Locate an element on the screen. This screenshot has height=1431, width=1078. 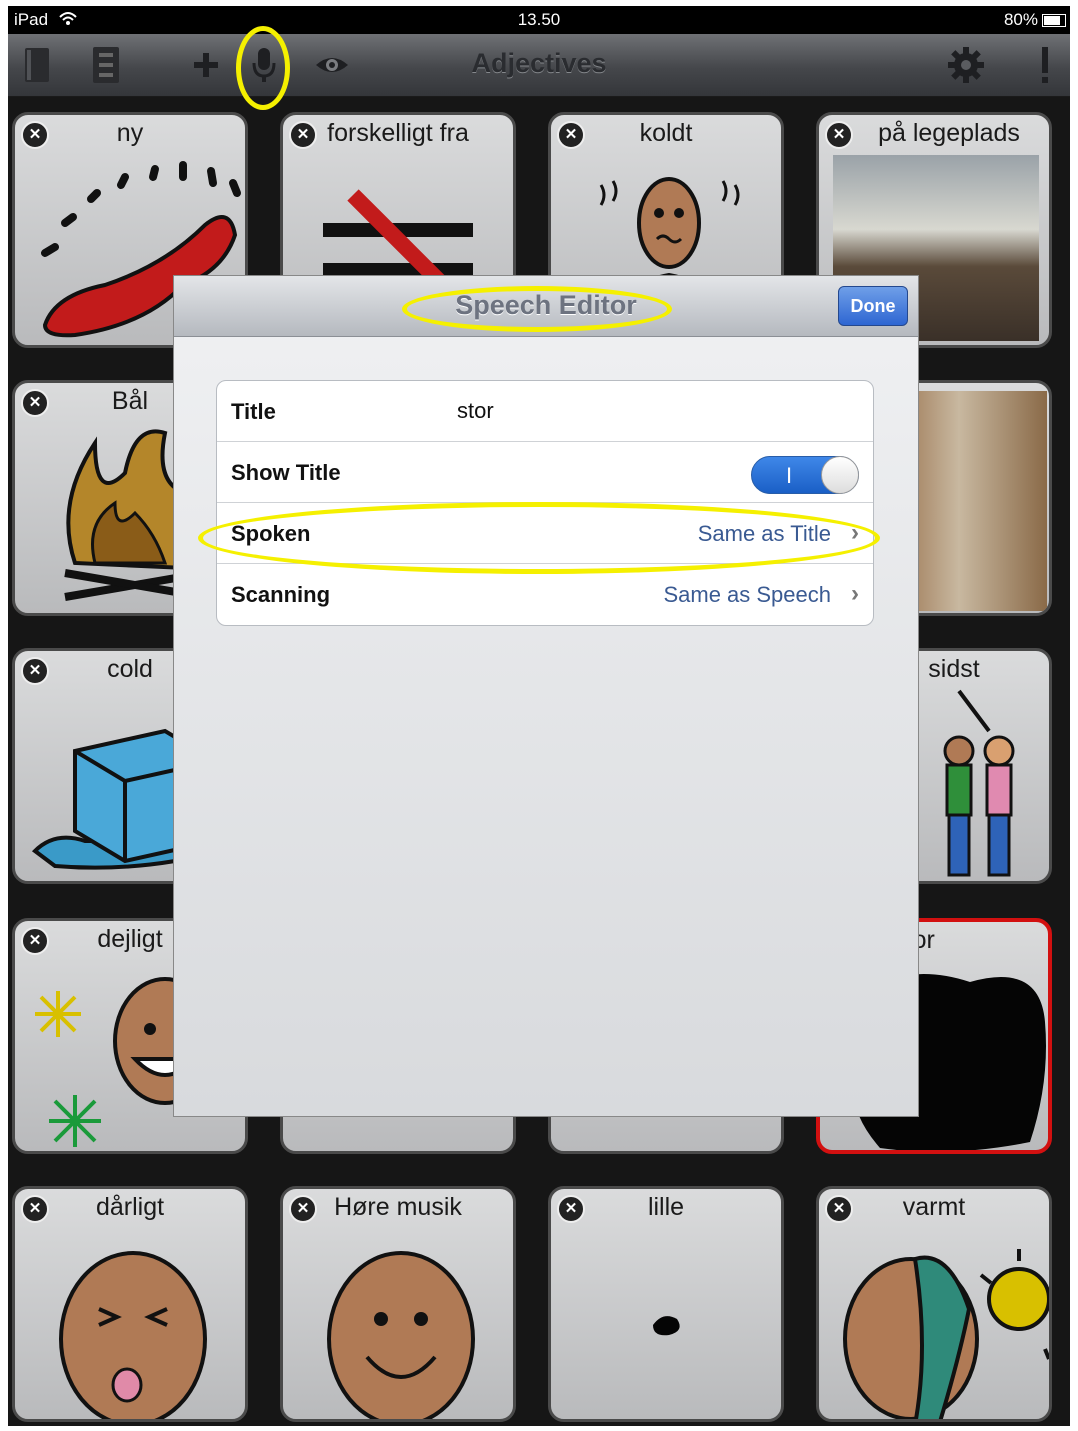
battery-icon is located at coordinates (1054, 20).